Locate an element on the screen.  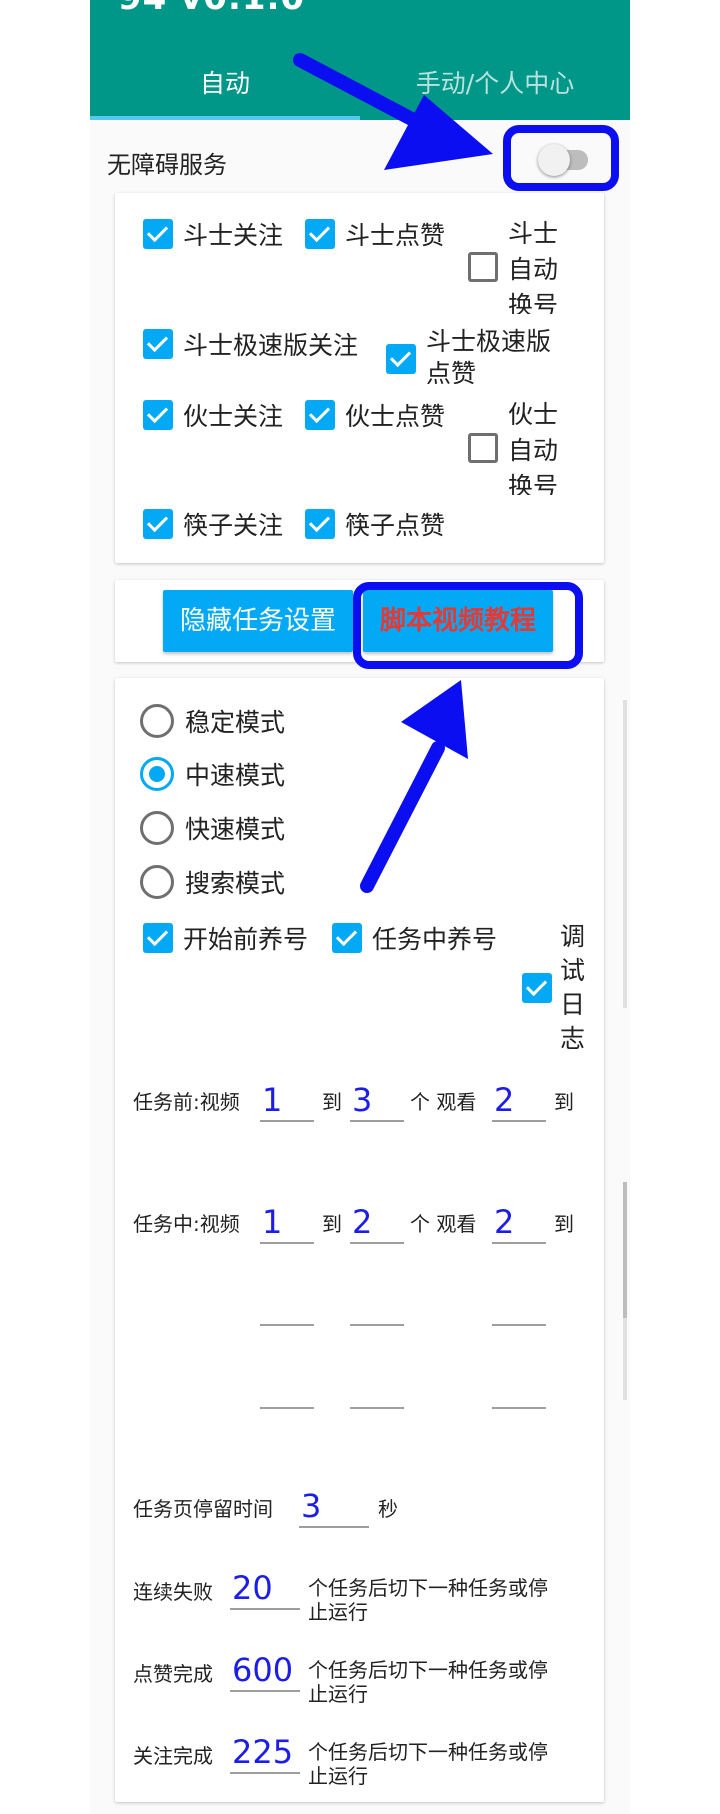
arrow-to-switch-icon is located at coordinates (393, 111).